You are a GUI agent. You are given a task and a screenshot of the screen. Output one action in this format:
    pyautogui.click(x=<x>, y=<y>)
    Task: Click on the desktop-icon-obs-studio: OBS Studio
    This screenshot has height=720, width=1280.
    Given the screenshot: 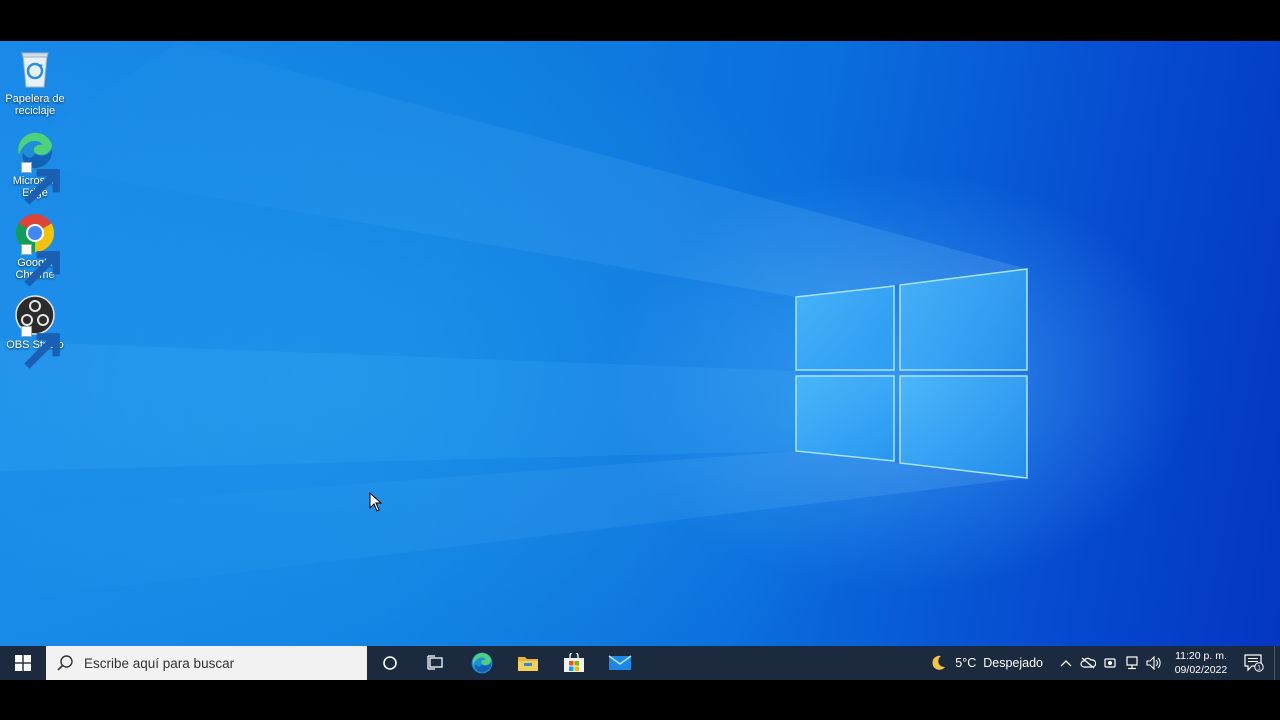 What is the action you would take?
    pyautogui.click(x=35, y=331)
    